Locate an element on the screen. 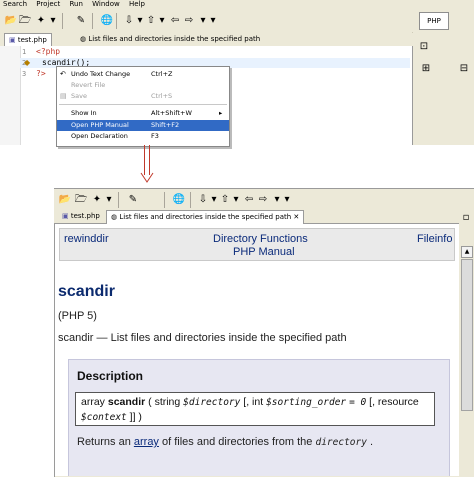 The height and width of the screenshot is (477, 474). param-name: $sorting_order is located at coordinates (306, 402).